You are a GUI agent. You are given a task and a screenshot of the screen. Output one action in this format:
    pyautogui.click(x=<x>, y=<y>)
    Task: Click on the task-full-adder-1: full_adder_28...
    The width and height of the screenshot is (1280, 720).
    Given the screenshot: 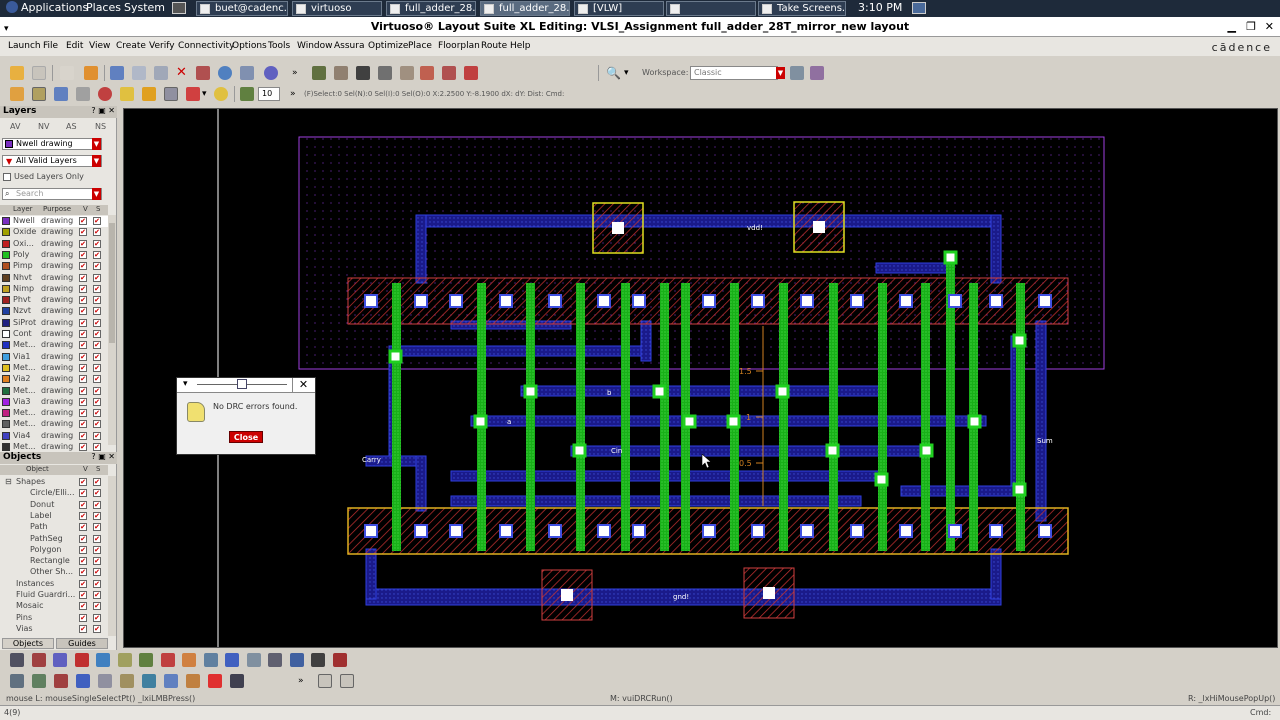 What is the action you would take?
    pyautogui.click(x=431, y=8)
    